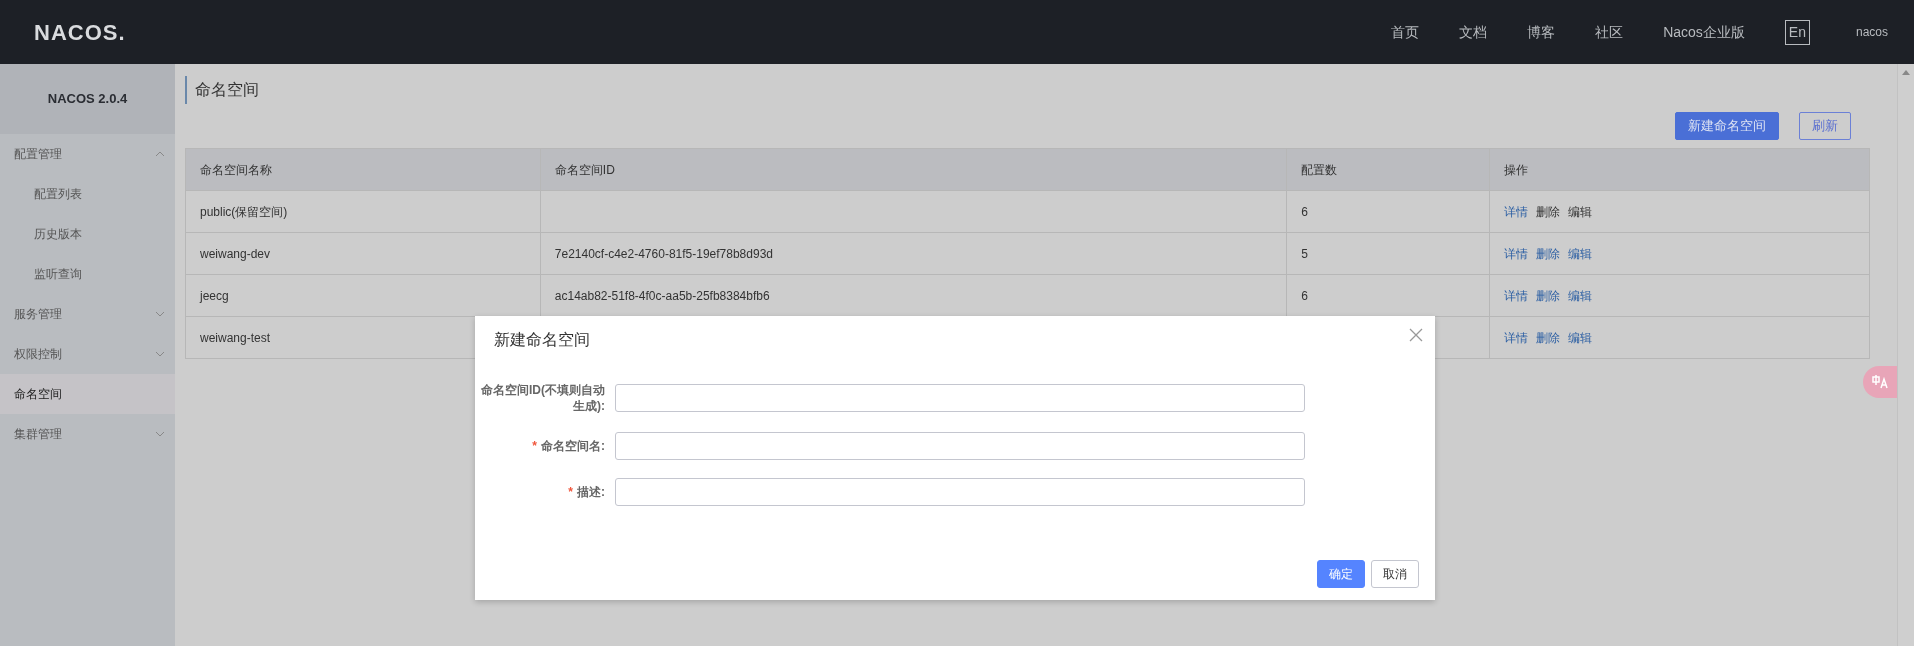 This screenshot has width=1914, height=646. Describe the element at coordinates (543, 398) in the screenshot. I see `field-label: 命名空间ID(不填则自动生成):` at that location.